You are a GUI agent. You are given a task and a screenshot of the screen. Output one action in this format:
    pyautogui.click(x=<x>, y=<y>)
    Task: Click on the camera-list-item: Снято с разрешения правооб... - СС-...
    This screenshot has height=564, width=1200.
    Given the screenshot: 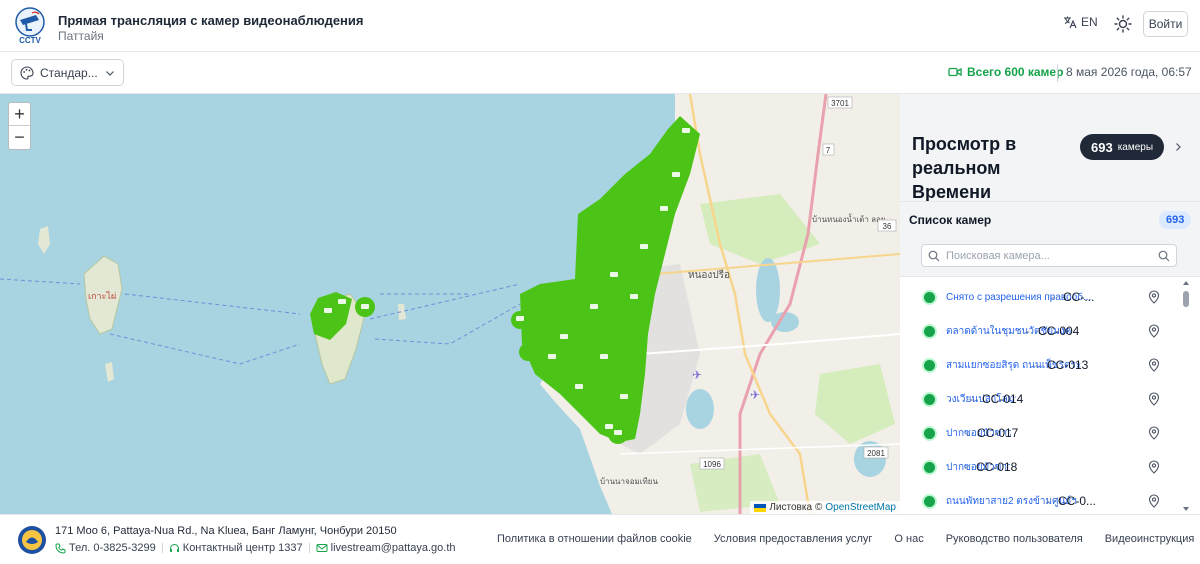 What is the action you would take?
    pyautogui.click(x=1040, y=297)
    